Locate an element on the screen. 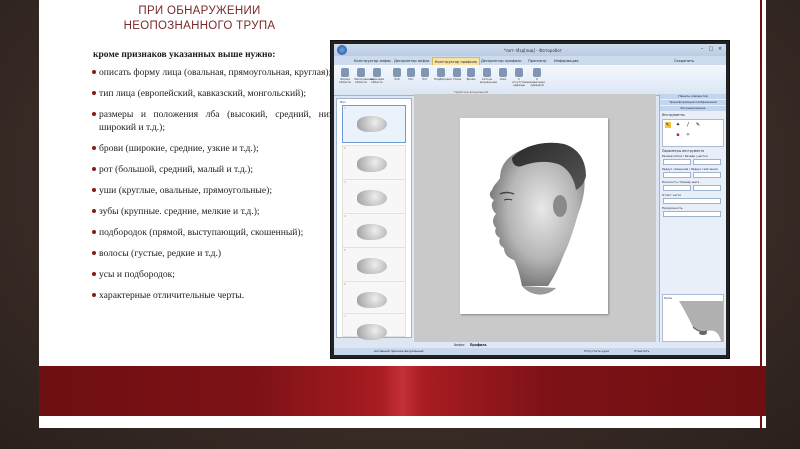 The height and width of the screenshot is (449, 800). pointer-tool-icon: ↖ is located at coordinates (668, 125).